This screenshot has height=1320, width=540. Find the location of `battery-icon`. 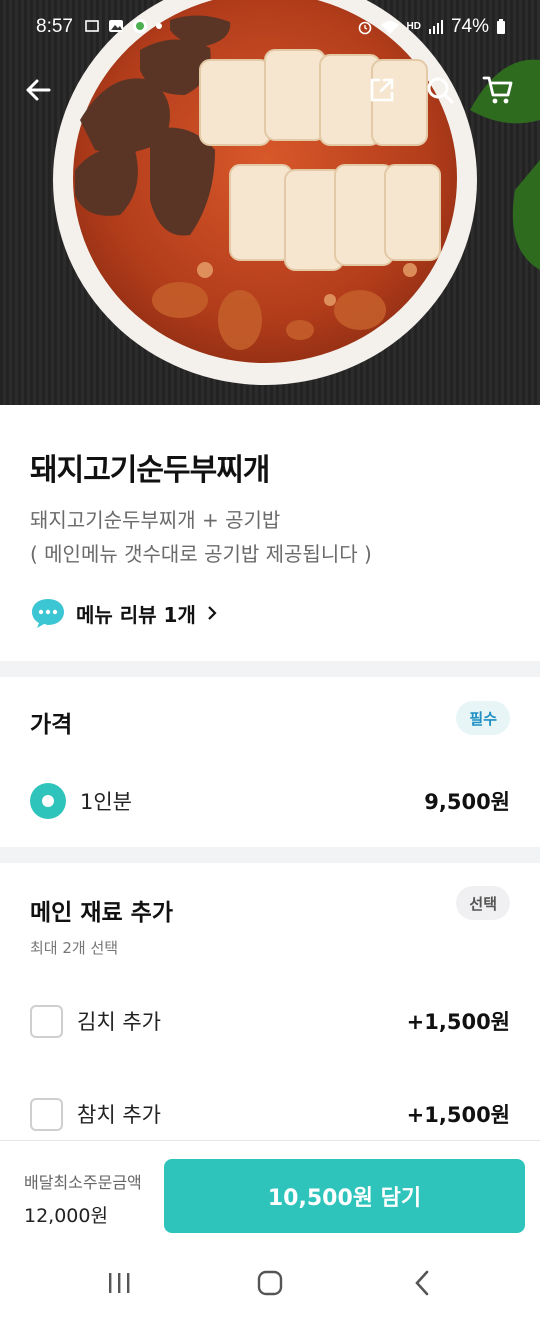

battery-icon is located at coordinates (501, 26).